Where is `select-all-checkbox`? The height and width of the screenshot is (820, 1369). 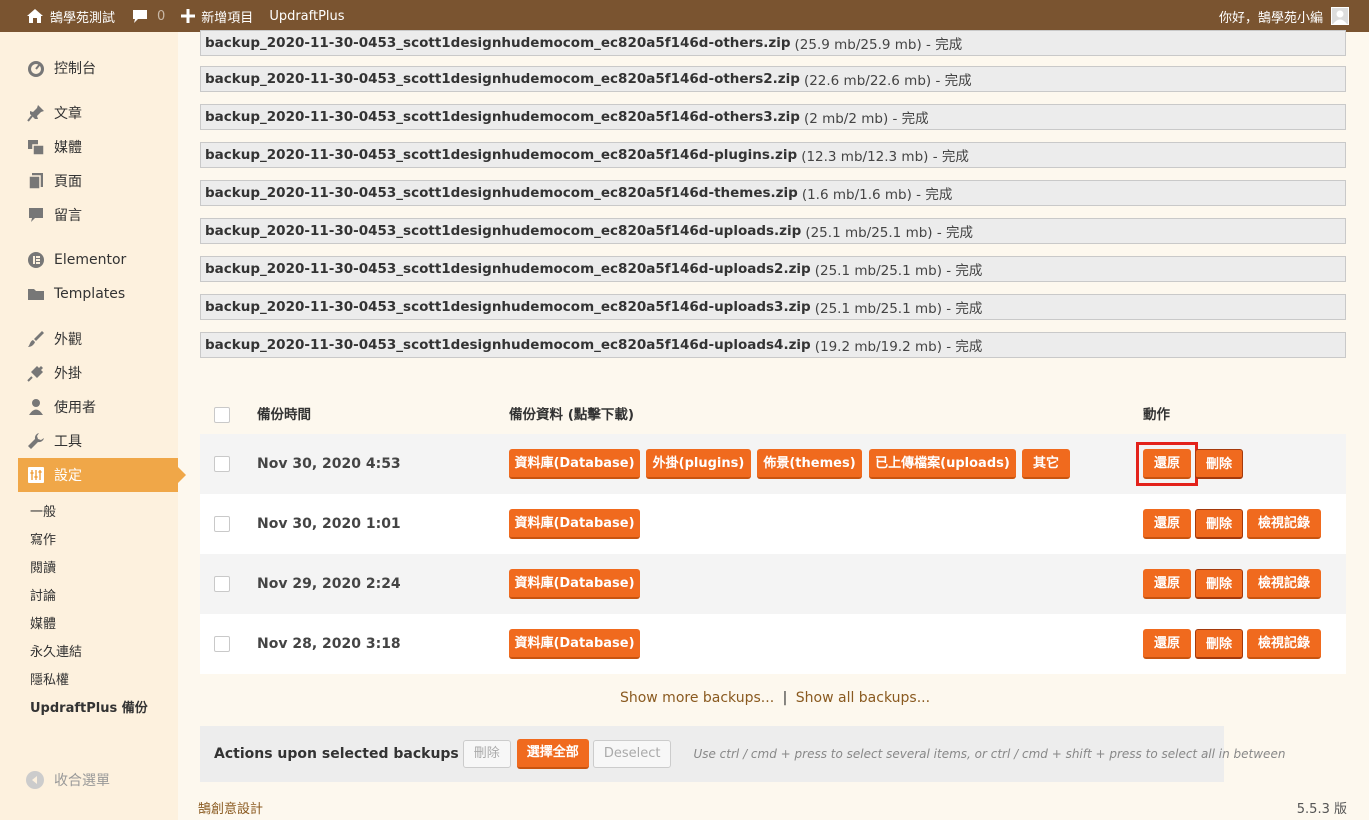 select-all-checkbox is located at coordinates (222, 415).